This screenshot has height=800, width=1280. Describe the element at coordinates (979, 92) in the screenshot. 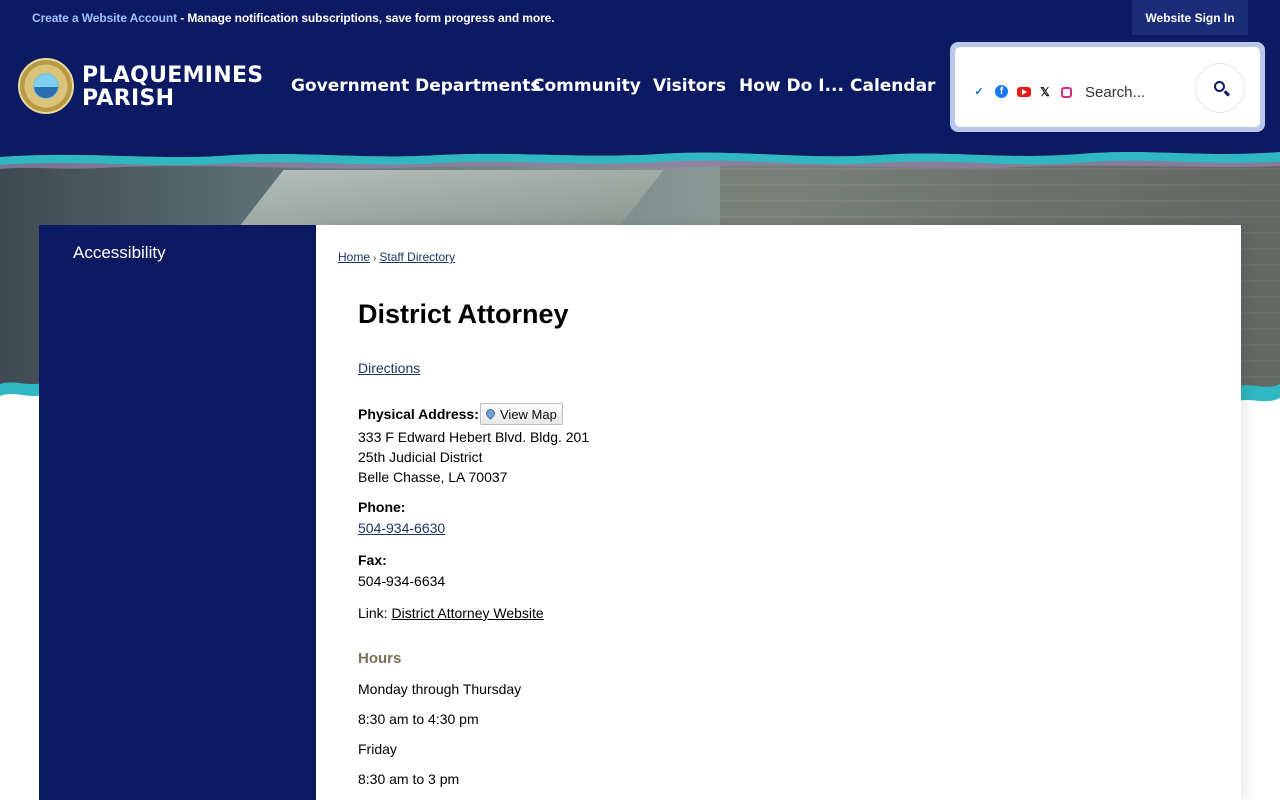

I see `nextdoor-icon: ✓` at that location.